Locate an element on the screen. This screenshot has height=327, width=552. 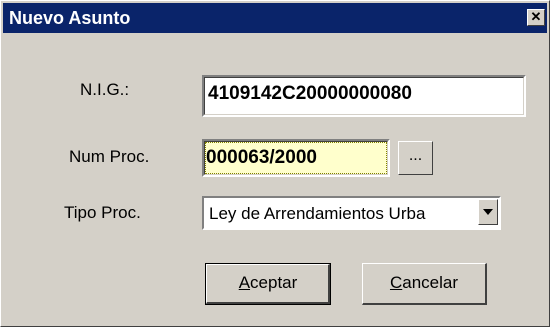
tipo-proc-label: Tipo Proc. is located at coordinates (102, 212).